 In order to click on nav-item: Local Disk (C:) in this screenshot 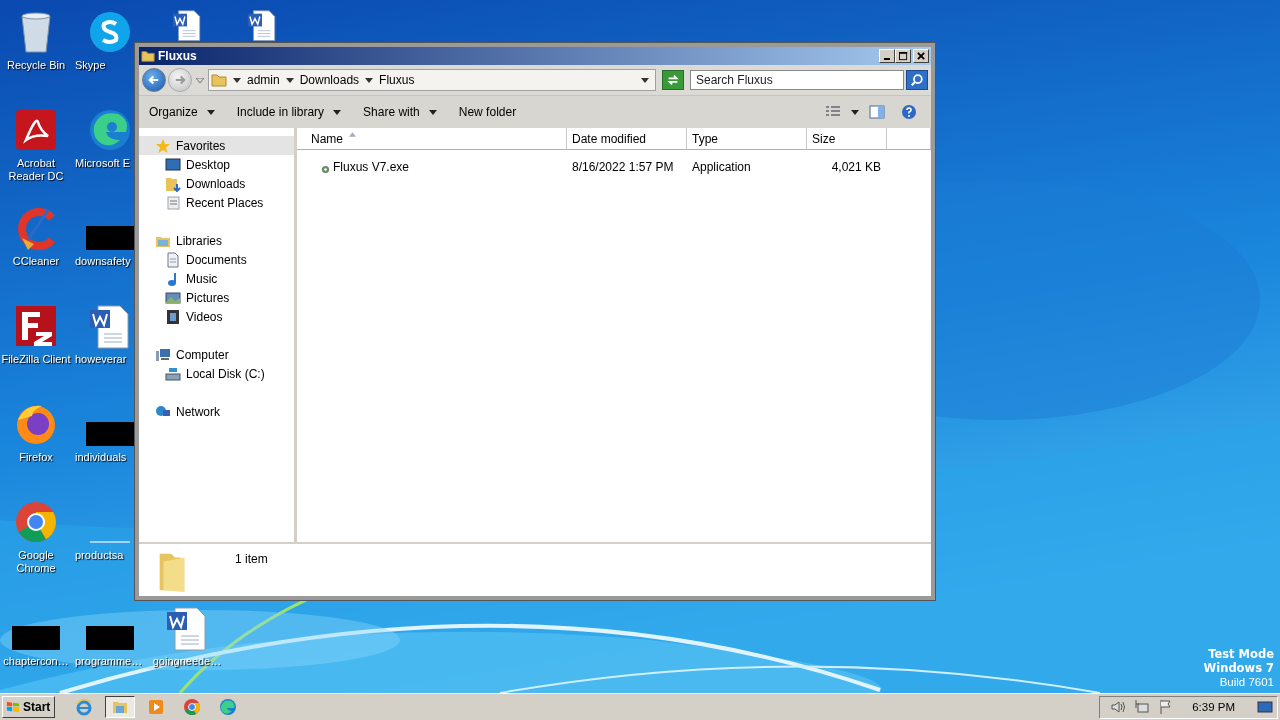, I will do `click(216, 373)`.